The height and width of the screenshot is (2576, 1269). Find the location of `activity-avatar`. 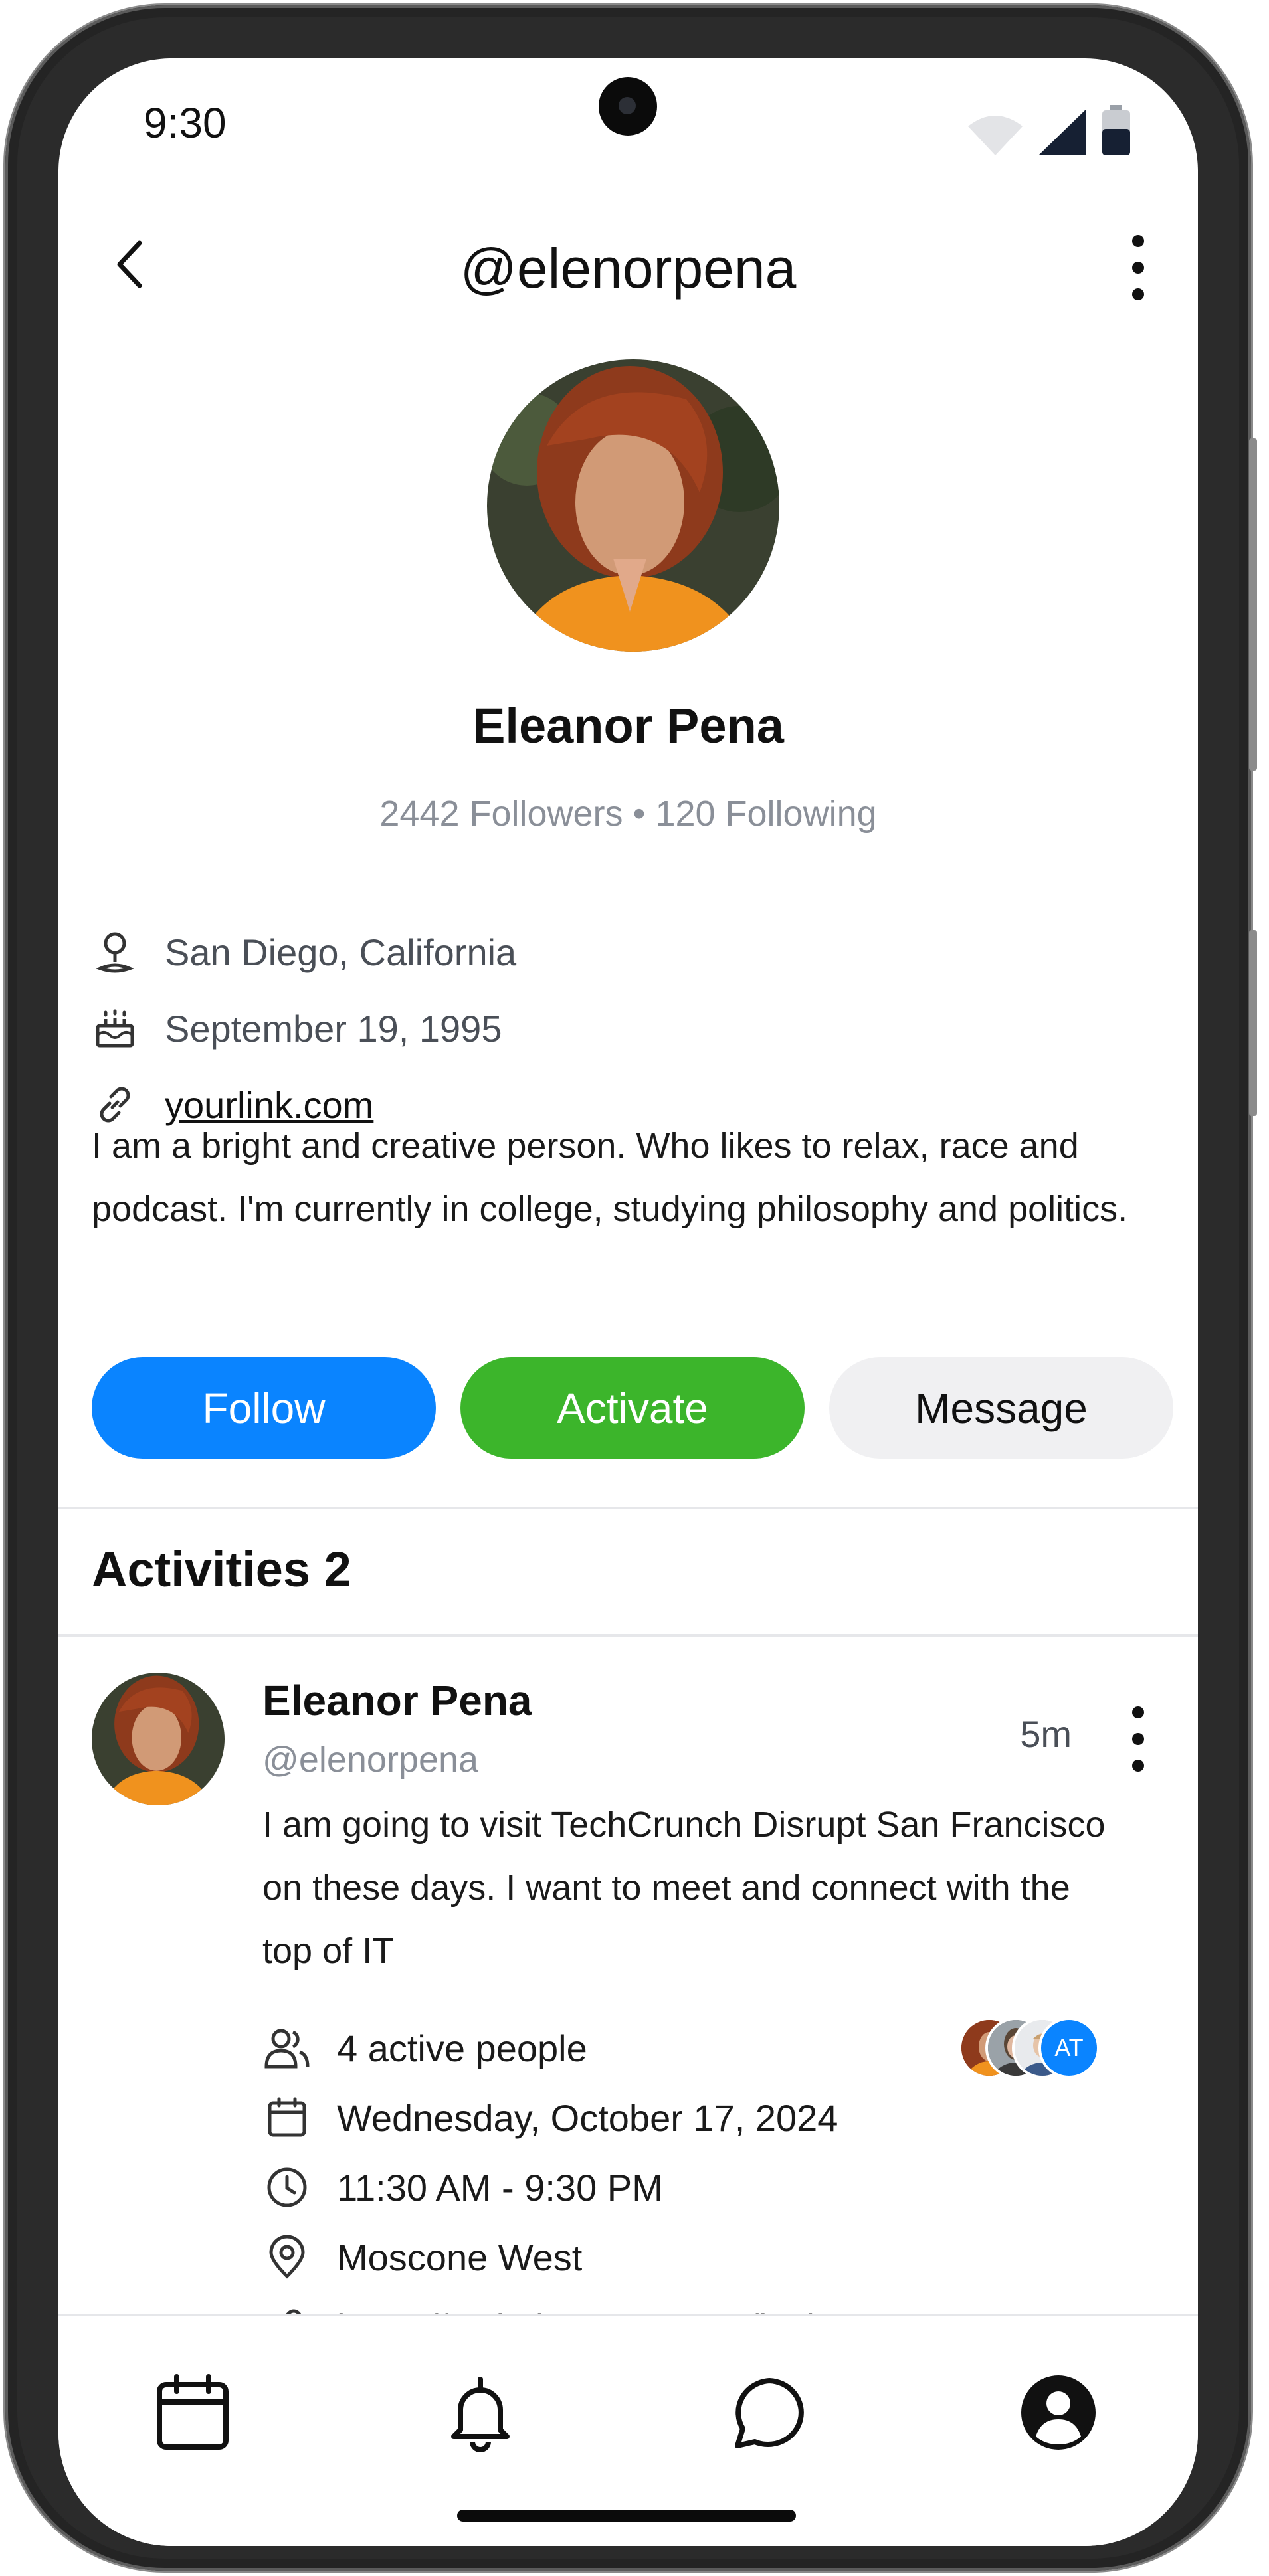

activity-avatar is located at coordinates (158, 1739).